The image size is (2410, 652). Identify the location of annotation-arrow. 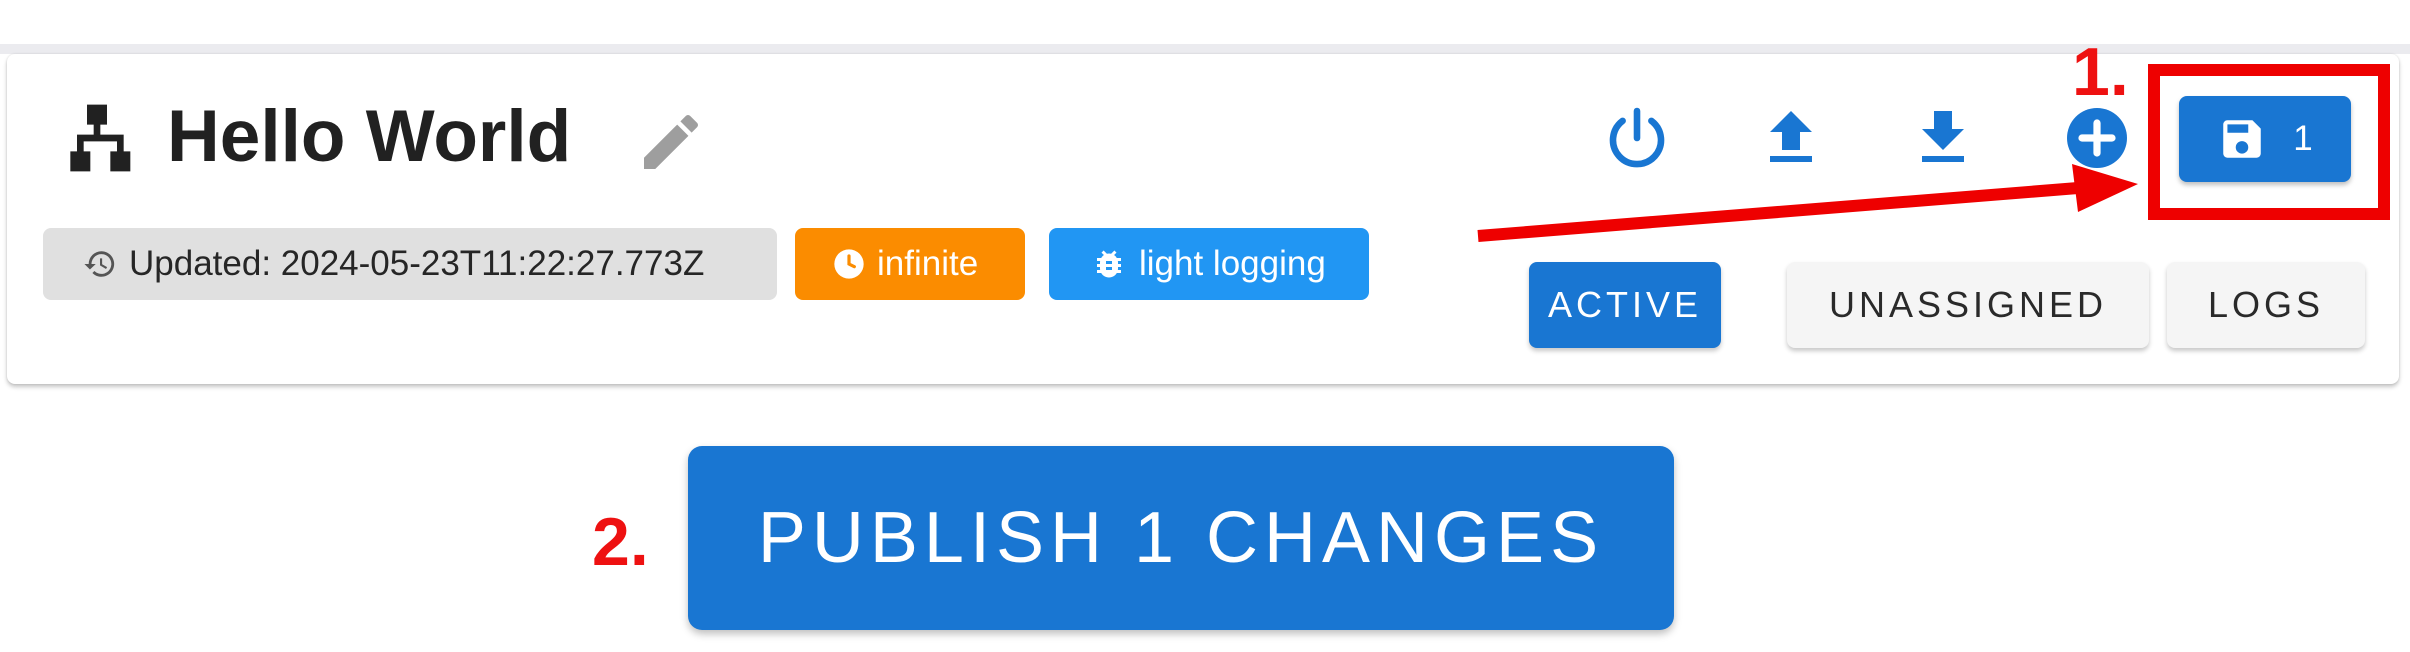
(1807, 203).